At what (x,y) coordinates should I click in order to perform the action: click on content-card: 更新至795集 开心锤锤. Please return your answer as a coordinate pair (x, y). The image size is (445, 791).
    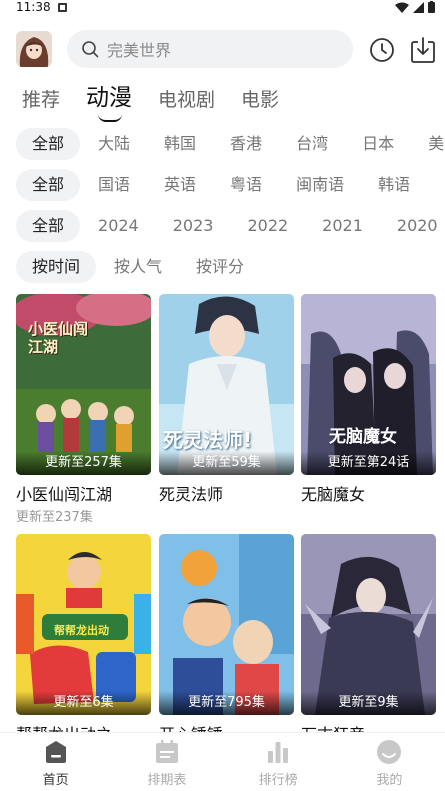
    Looking at the image, I should click on (226, 639).